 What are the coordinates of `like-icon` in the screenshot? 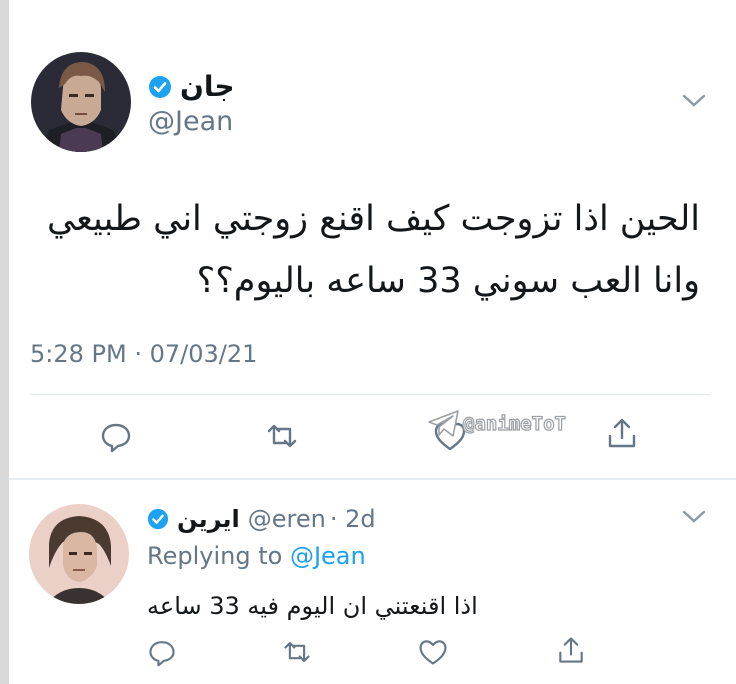 It's located at (433, 652).